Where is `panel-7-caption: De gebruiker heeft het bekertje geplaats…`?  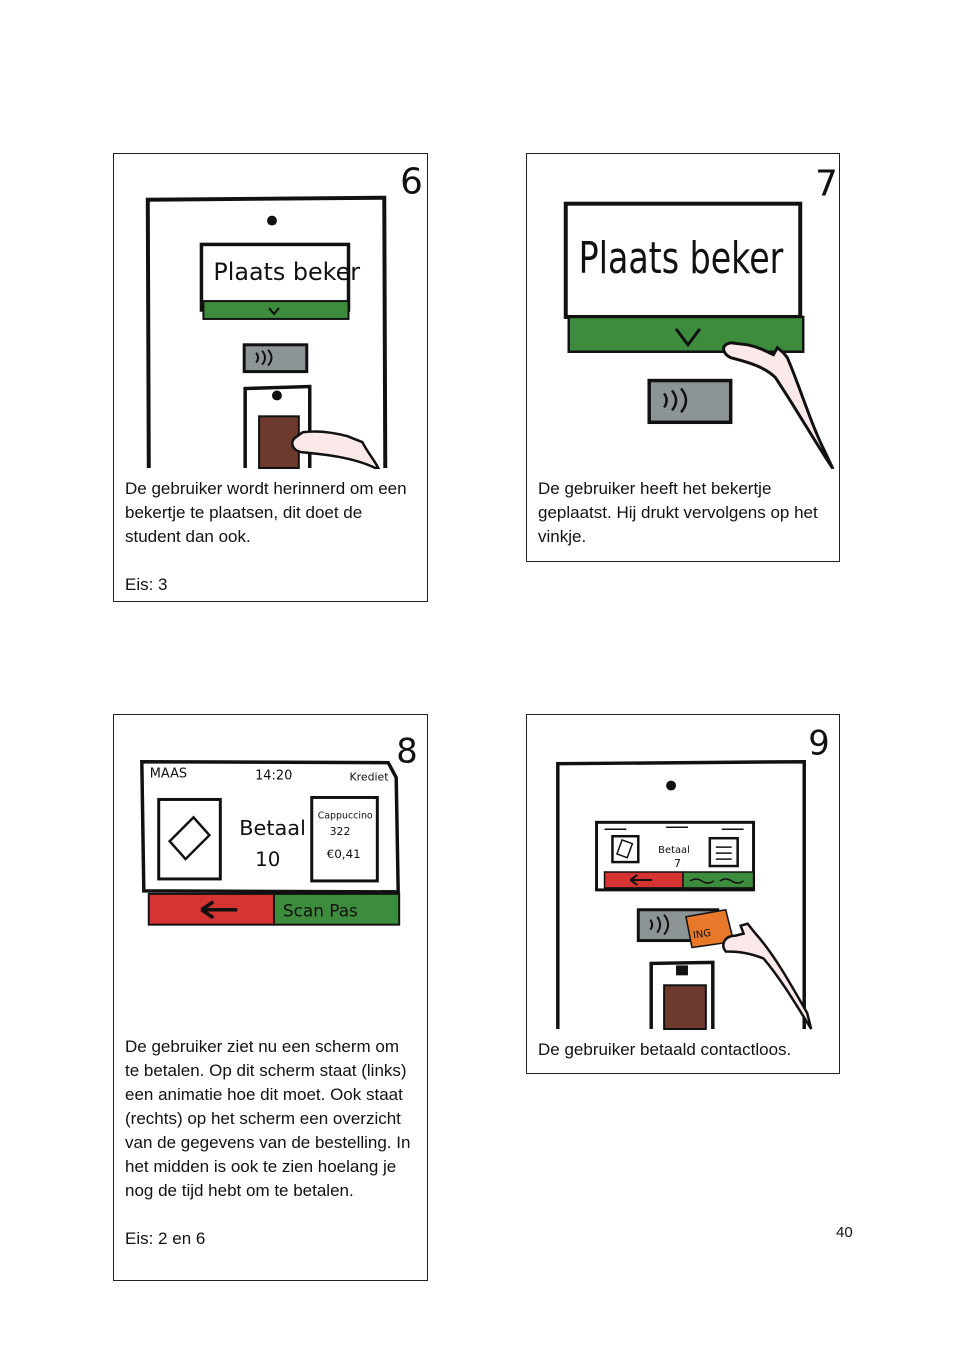 panel-7-caption: De gebruiker heeft het bekertje geplaats… is located at coordinates (683, 515).